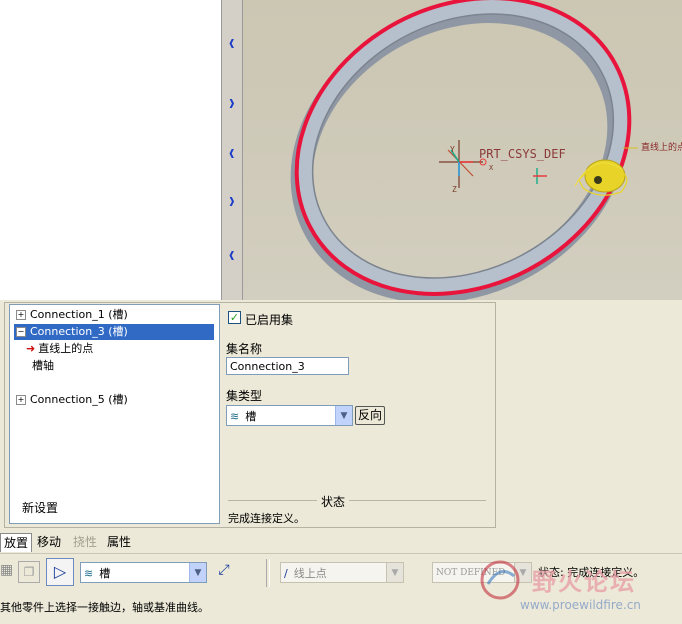  What do you see at coordinates (119, 542) in the screenshot?
I see `tab-properties: 属性` at bounding box center [119, 542].